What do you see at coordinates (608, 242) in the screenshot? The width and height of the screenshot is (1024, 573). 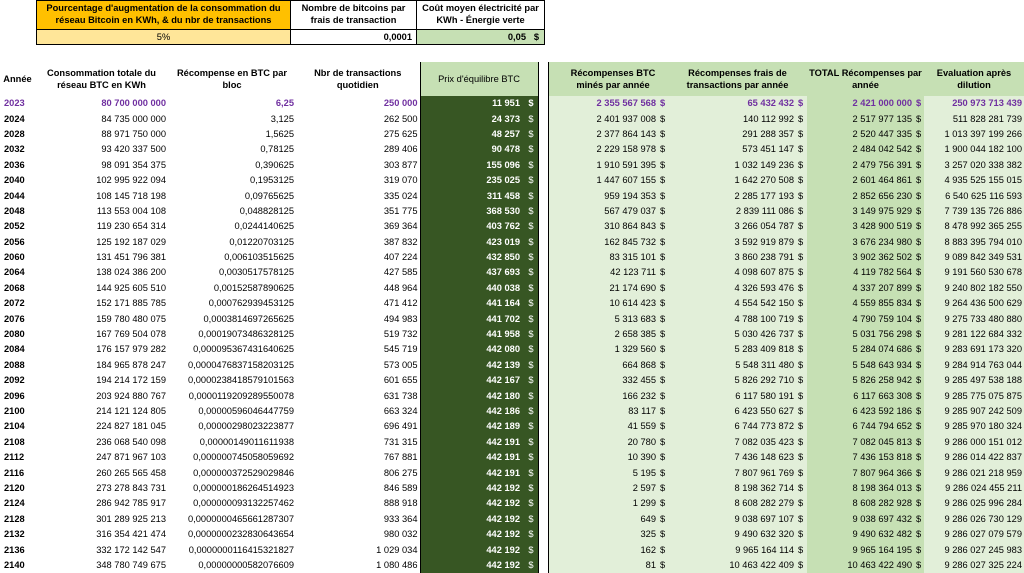 I see `cell-btc-mines: 162 845 732` at bounding box center [608, 242].